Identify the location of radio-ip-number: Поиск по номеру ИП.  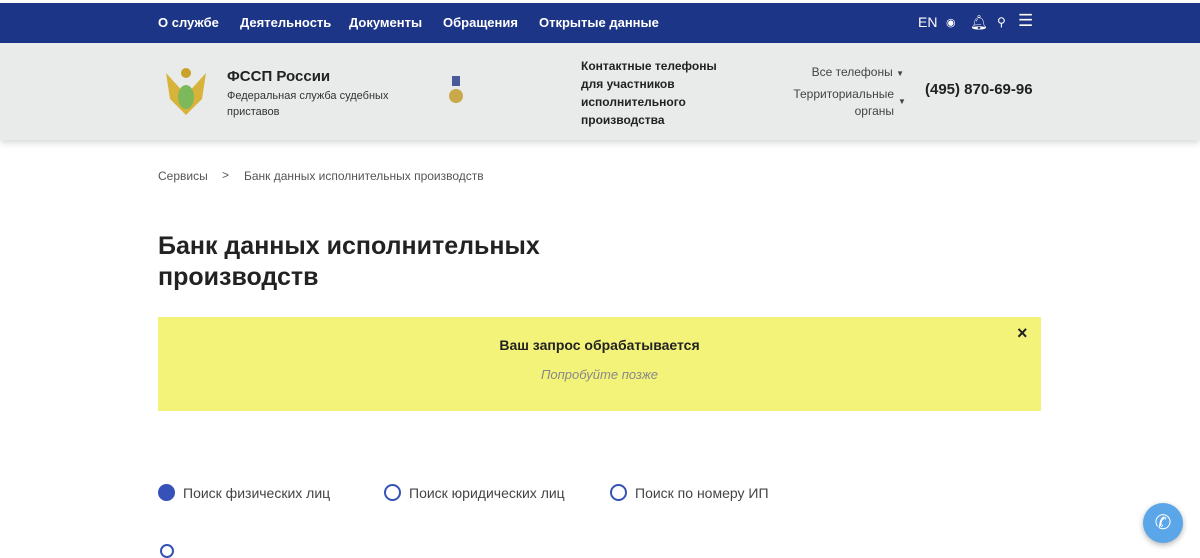
(689, 492).